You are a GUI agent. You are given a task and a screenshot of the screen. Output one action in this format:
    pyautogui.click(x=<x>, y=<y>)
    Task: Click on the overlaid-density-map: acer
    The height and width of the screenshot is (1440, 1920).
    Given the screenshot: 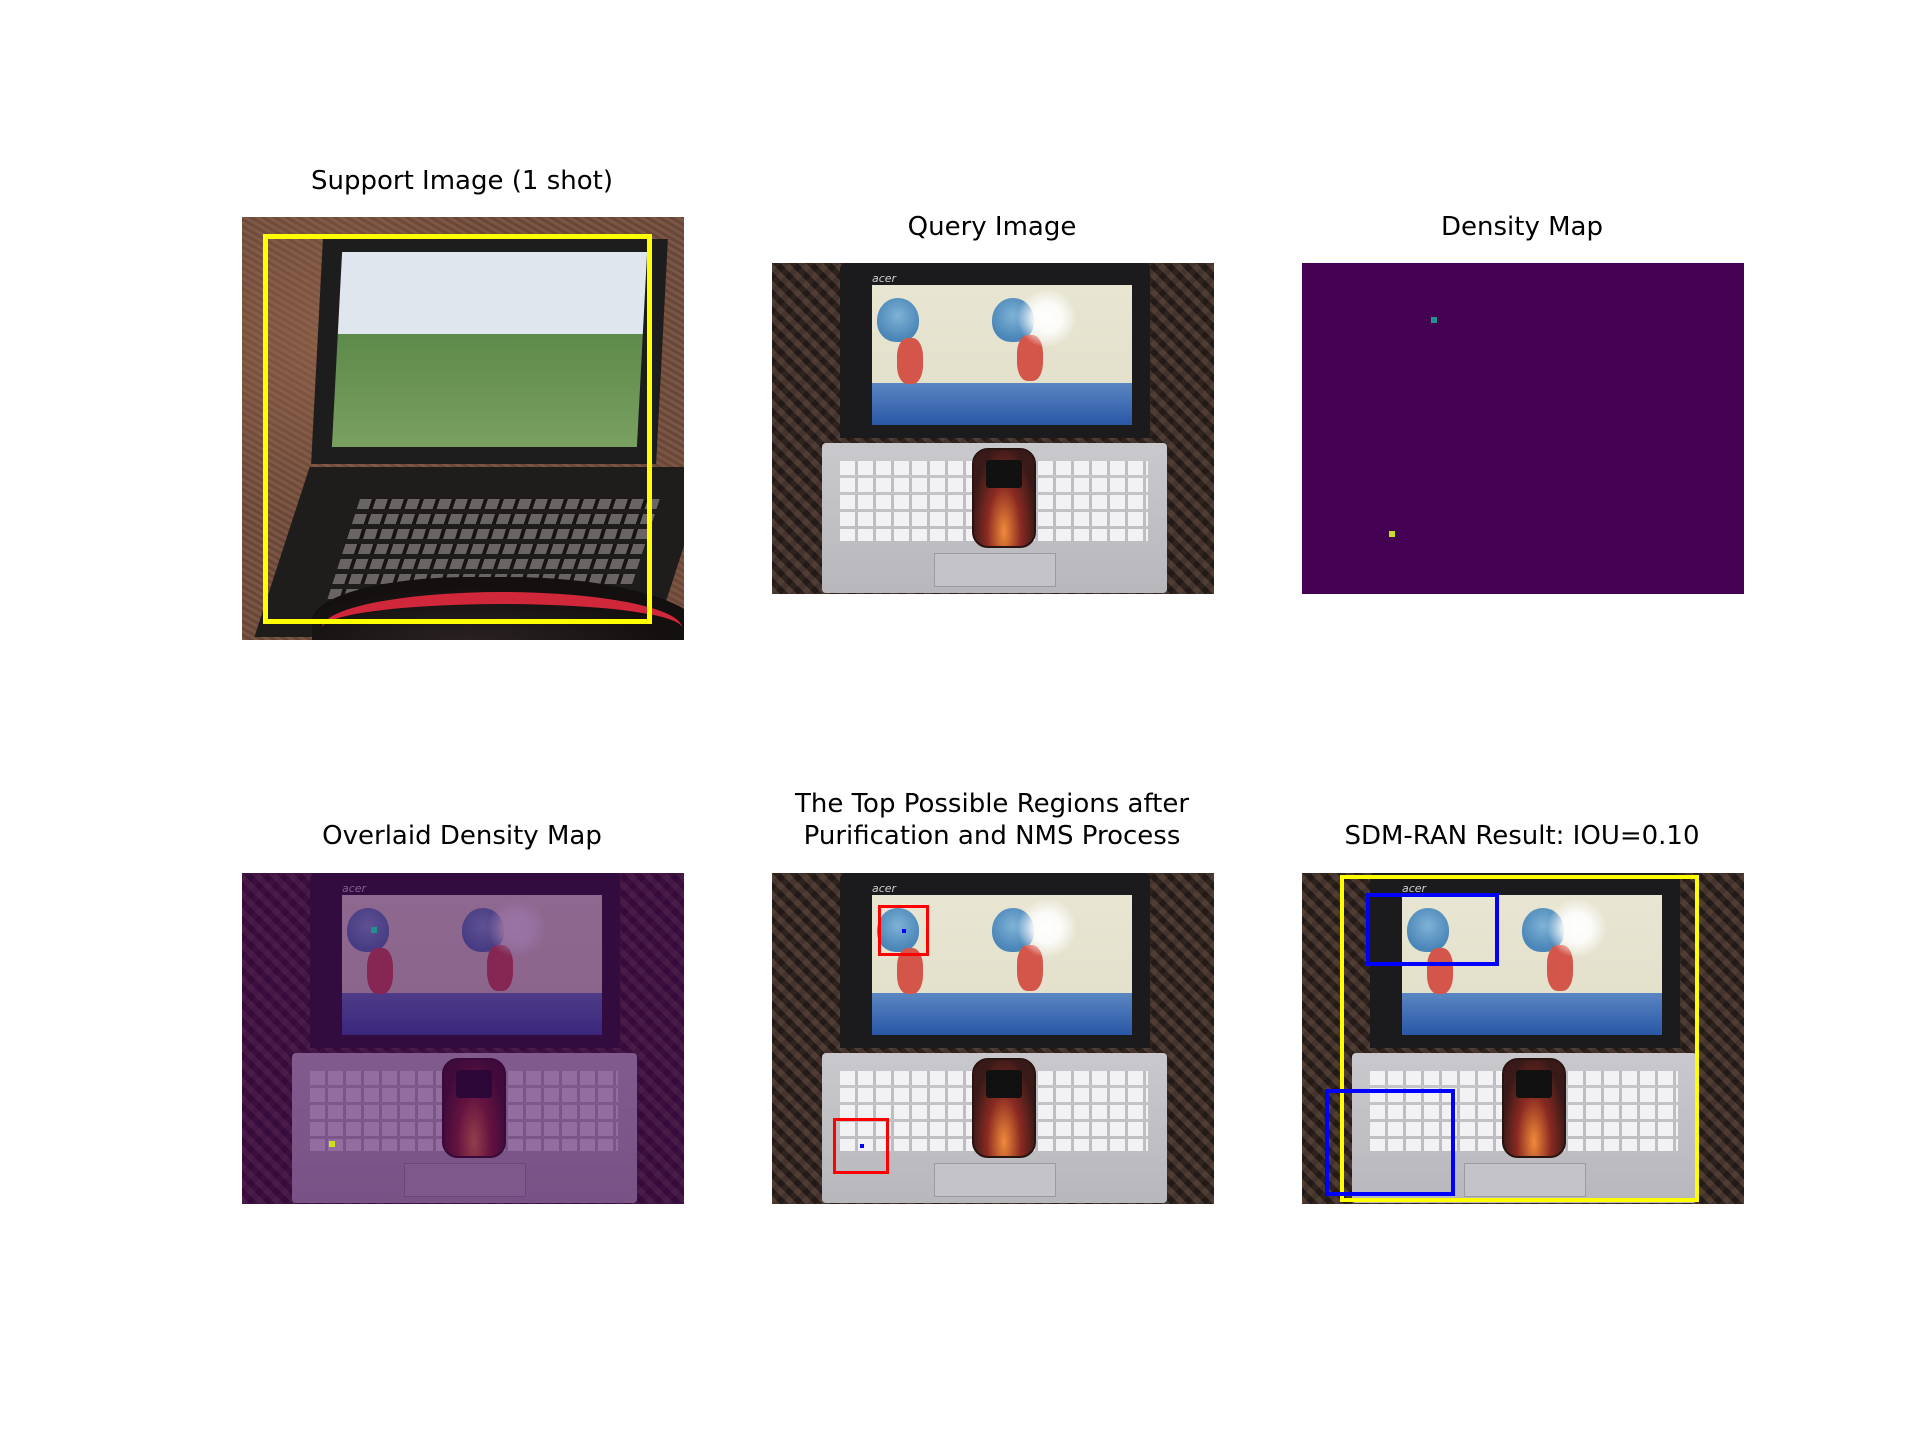 What is the action you would take?
    pyautogui.click(x=463, y=1038)
    